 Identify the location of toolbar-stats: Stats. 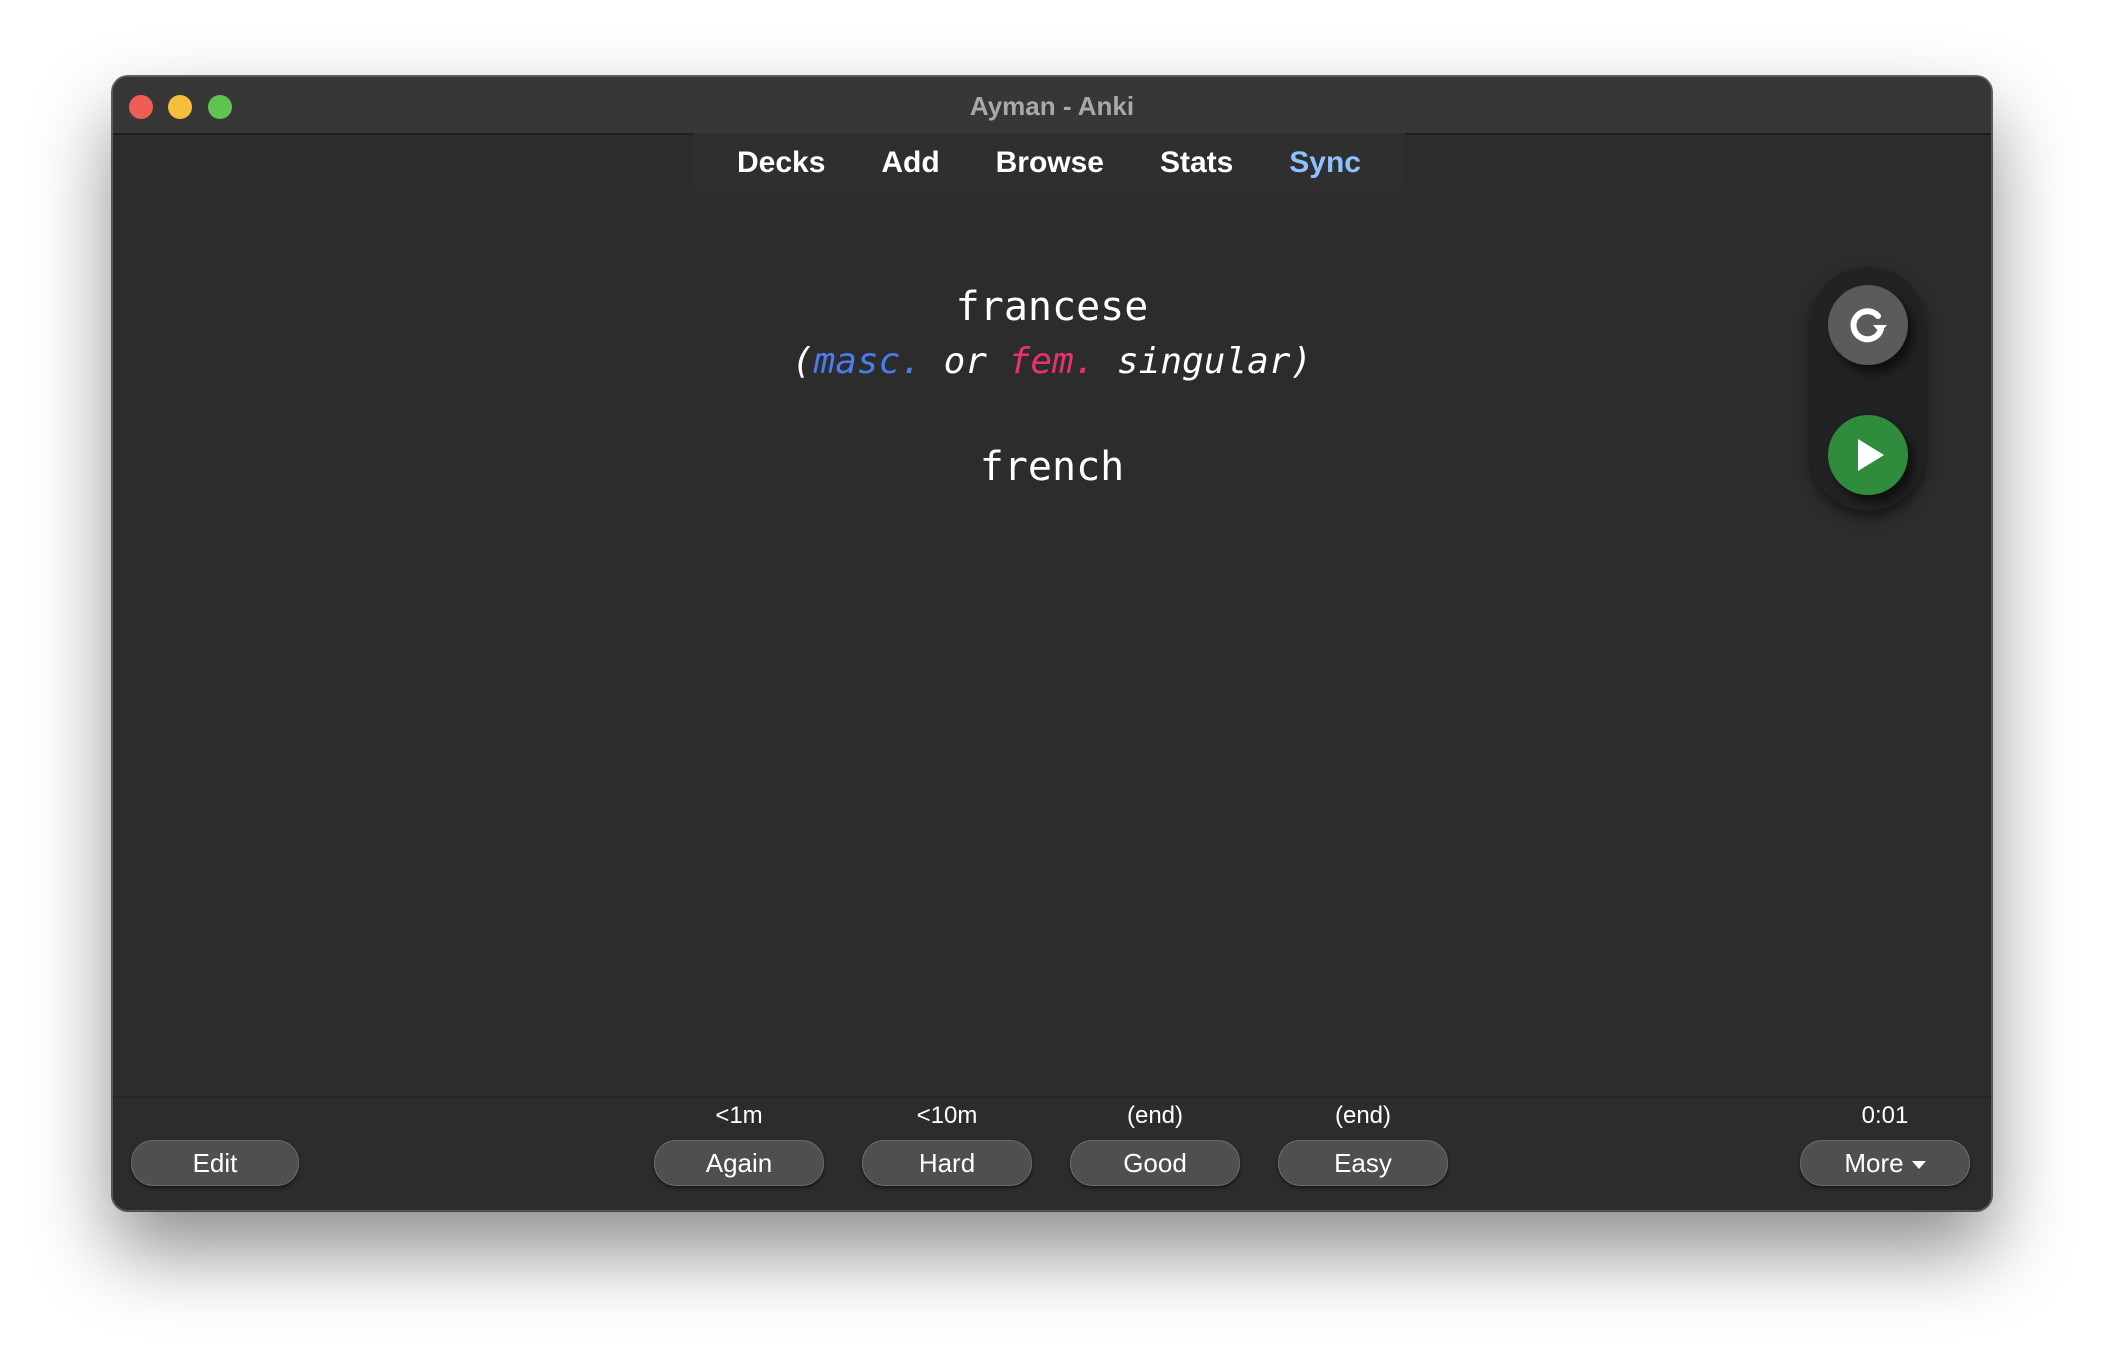
(1196, 163).